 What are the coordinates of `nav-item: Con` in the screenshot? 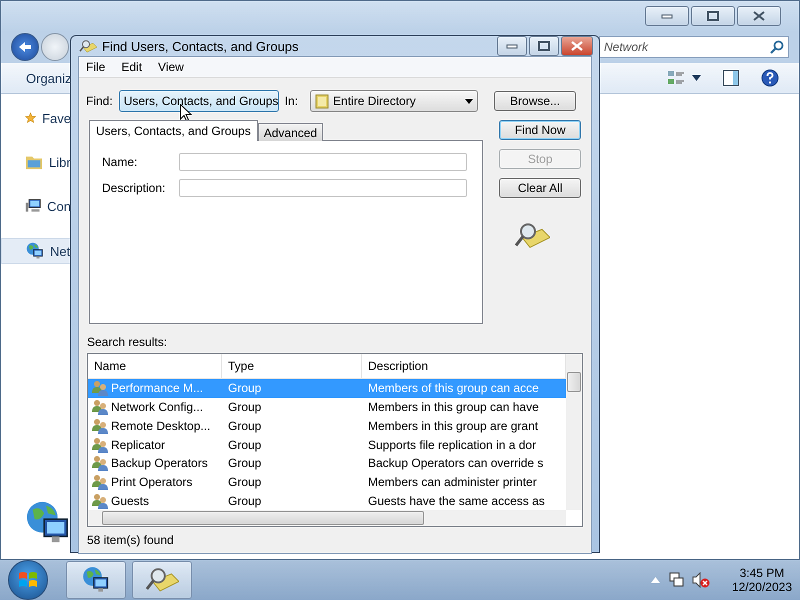 It's located at (36, 206).